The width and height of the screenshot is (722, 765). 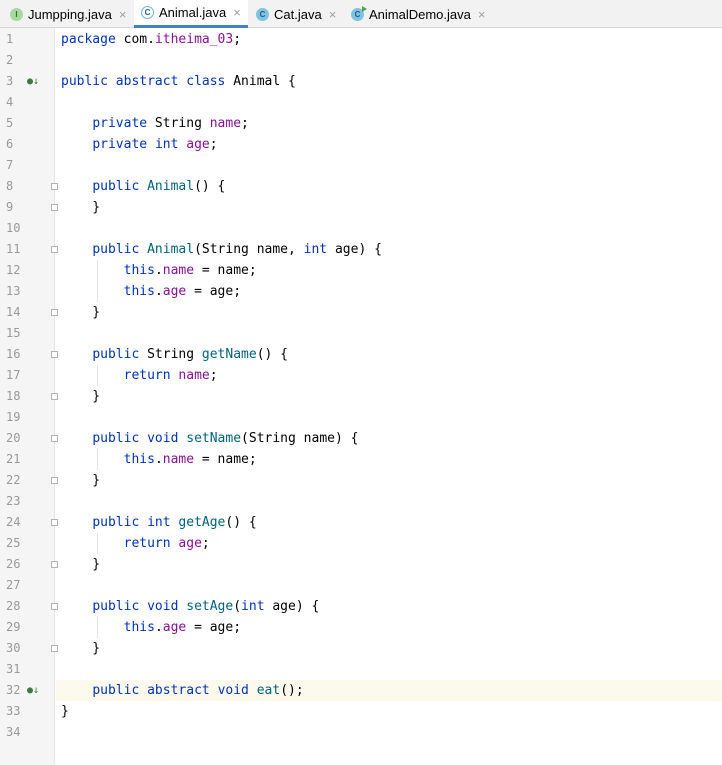 What do you see at coordinates (13, 417) in the screenshot?
I see `line-number: 19` at bounding box center [13, 417].